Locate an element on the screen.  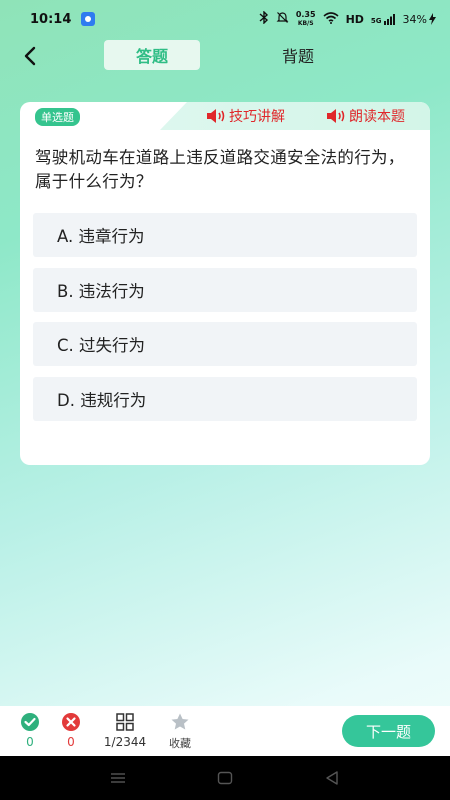
menu-icon is located at coordinates (118, 778).